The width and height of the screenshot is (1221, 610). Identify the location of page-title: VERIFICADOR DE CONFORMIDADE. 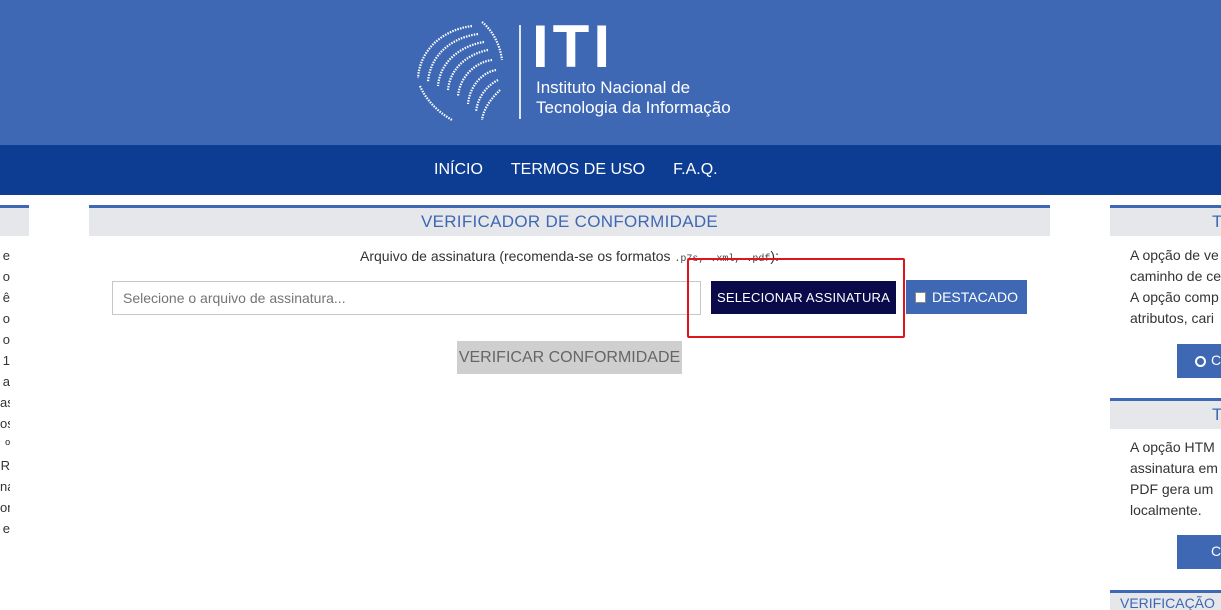
(569, 221).